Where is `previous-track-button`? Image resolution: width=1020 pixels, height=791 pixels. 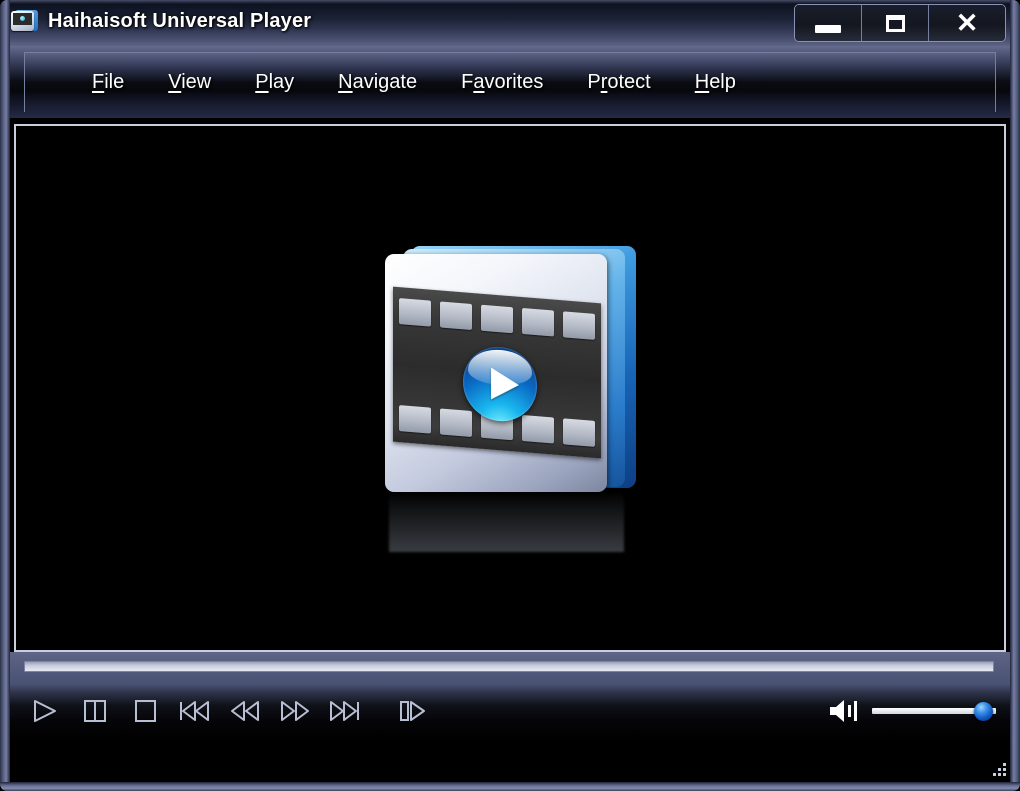 previous-track-button is located at coordinates (195, 711).